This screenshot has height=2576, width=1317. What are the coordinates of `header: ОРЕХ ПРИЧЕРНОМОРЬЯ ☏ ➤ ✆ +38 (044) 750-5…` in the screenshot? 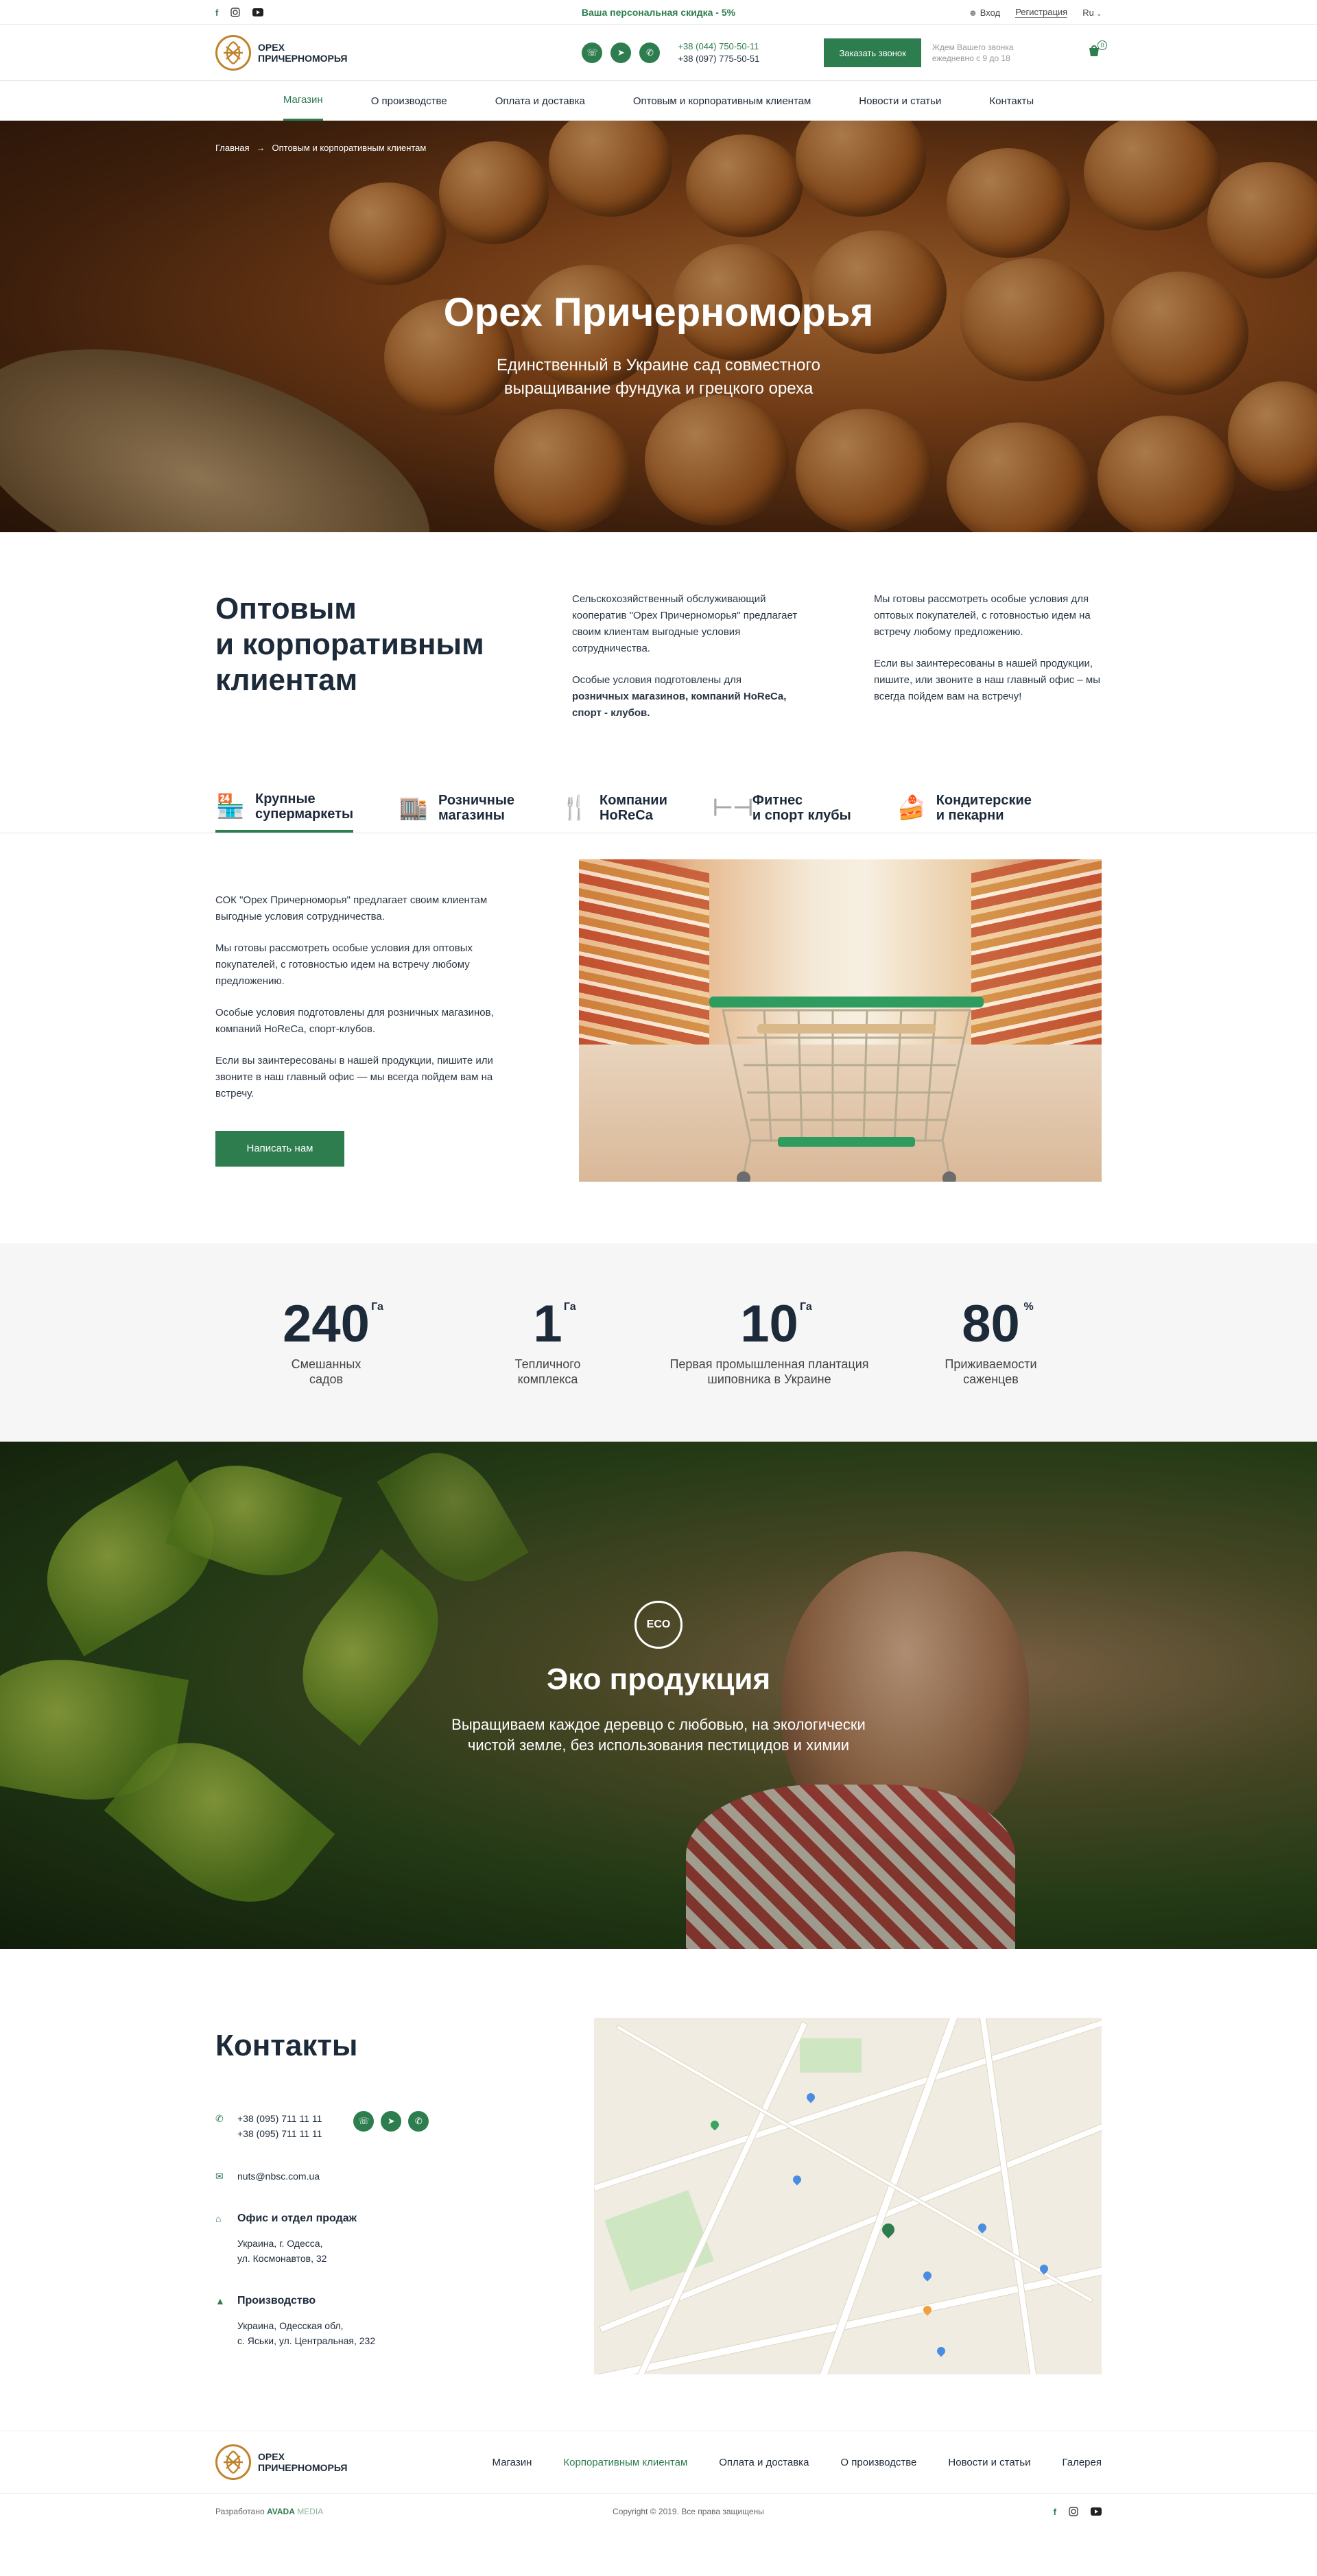 It's located at (658, 53).